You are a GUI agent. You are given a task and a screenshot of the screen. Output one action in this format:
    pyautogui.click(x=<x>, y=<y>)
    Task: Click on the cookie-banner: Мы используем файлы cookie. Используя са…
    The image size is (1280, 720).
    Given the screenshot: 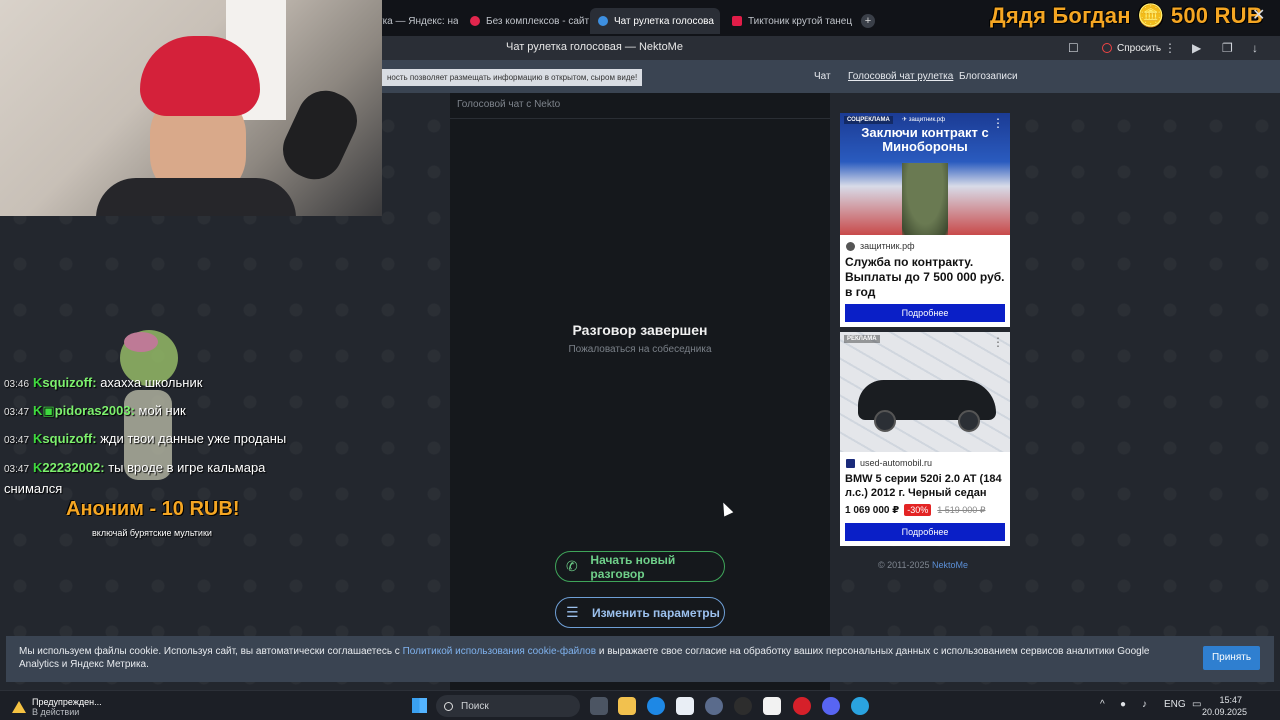 What is the action you would take?
    pyautogui.click(x=640, y=659)
    